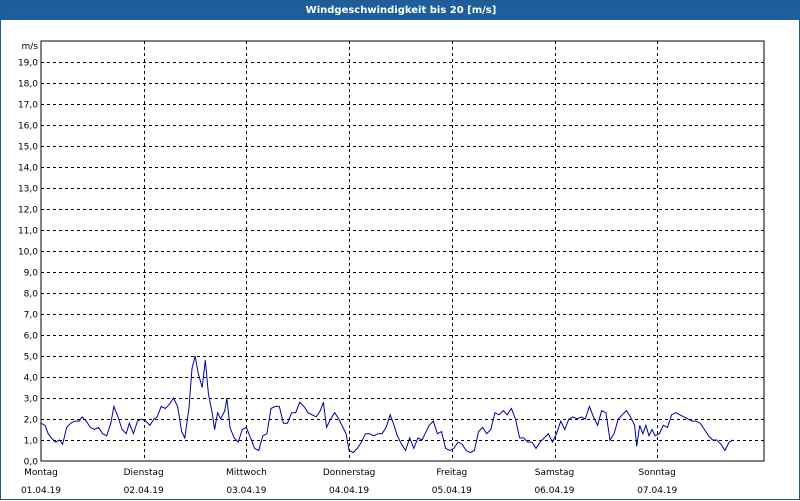  I want to click on y-axis-label: m/s, so click(30, 47).